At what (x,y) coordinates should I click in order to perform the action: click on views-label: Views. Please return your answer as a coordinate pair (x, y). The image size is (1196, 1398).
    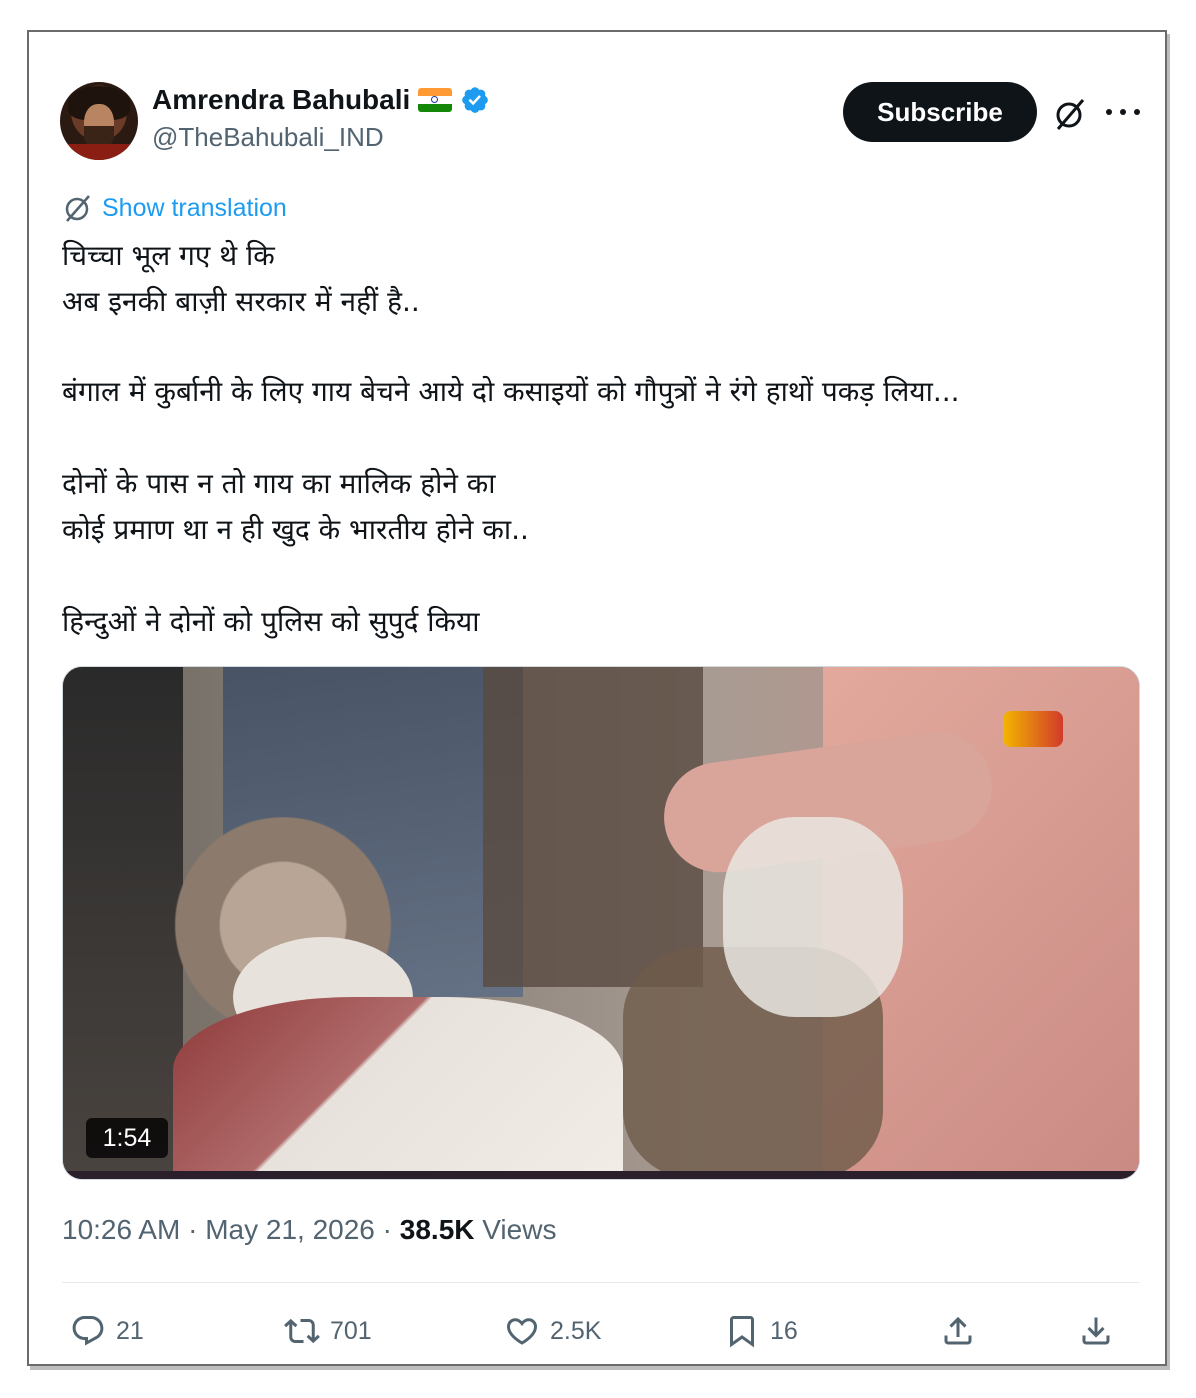
    Looking at the image, I should click on (519, 1229).